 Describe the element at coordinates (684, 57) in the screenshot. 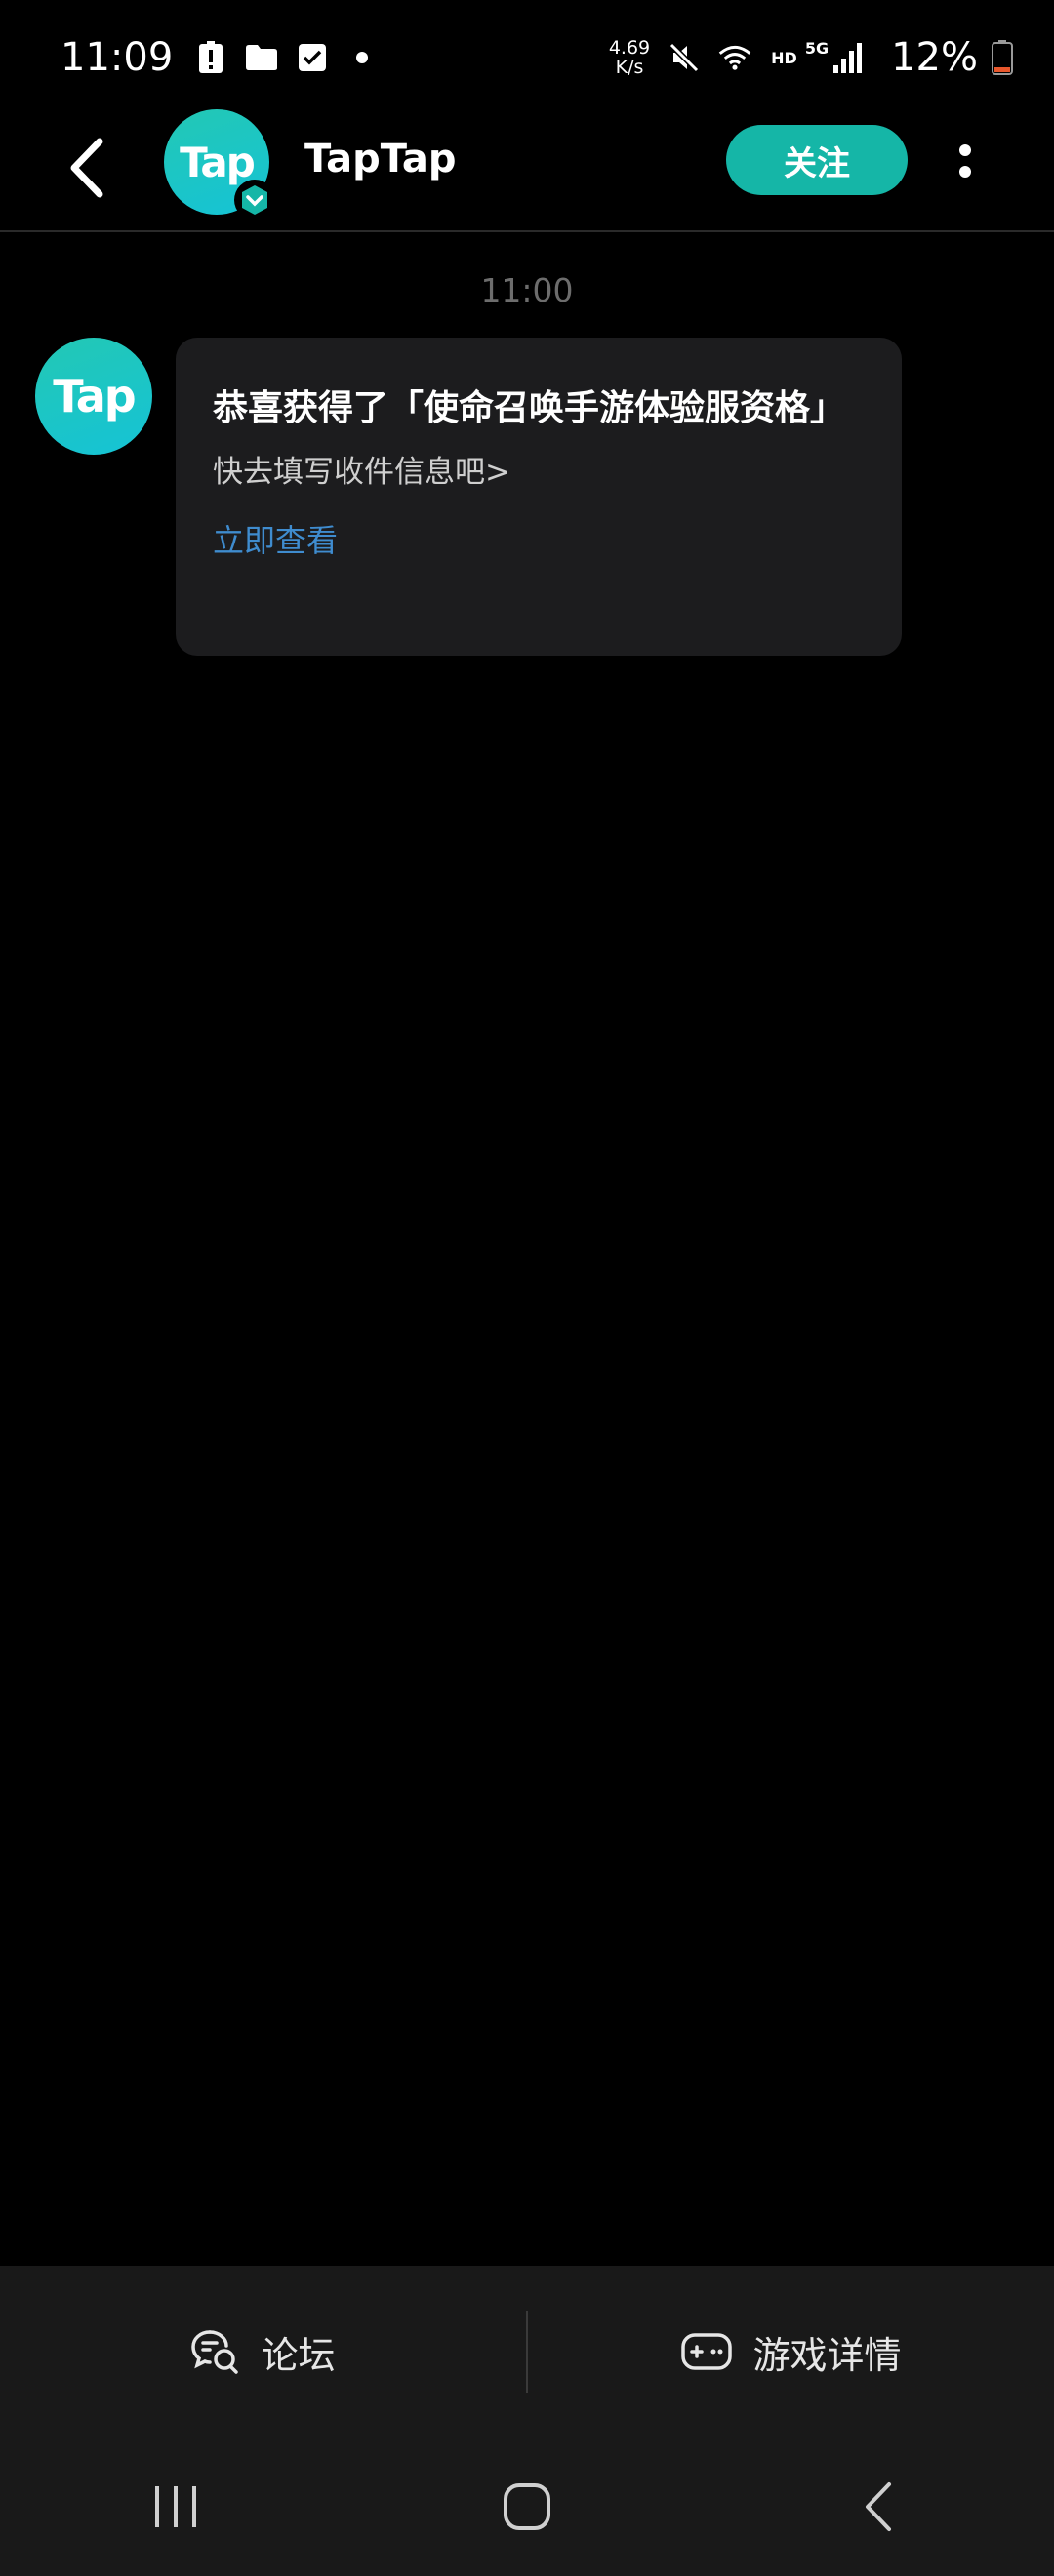

I see `mute-icon` at that location.